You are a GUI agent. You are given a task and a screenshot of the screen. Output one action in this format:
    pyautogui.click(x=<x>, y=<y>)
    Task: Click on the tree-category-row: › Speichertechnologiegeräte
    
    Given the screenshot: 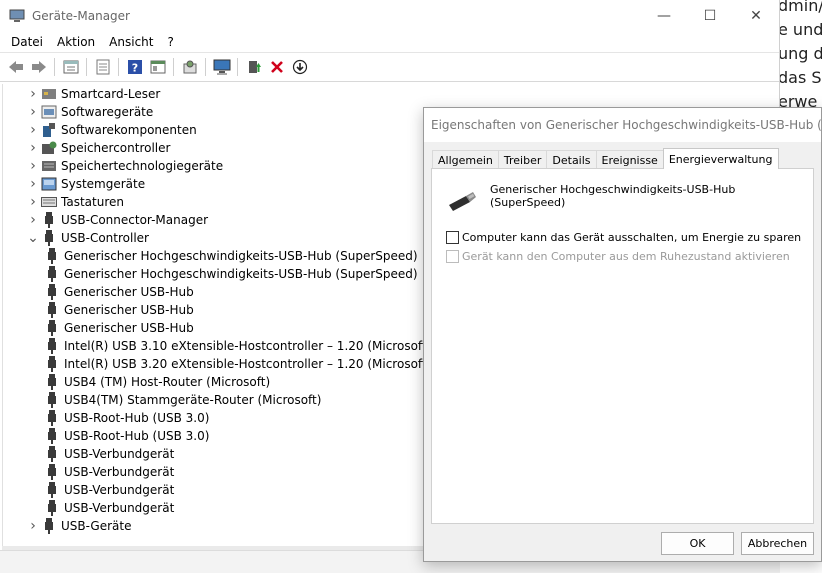 What is the action you would take?
    pyautogui.click(x=124, y=166)
    